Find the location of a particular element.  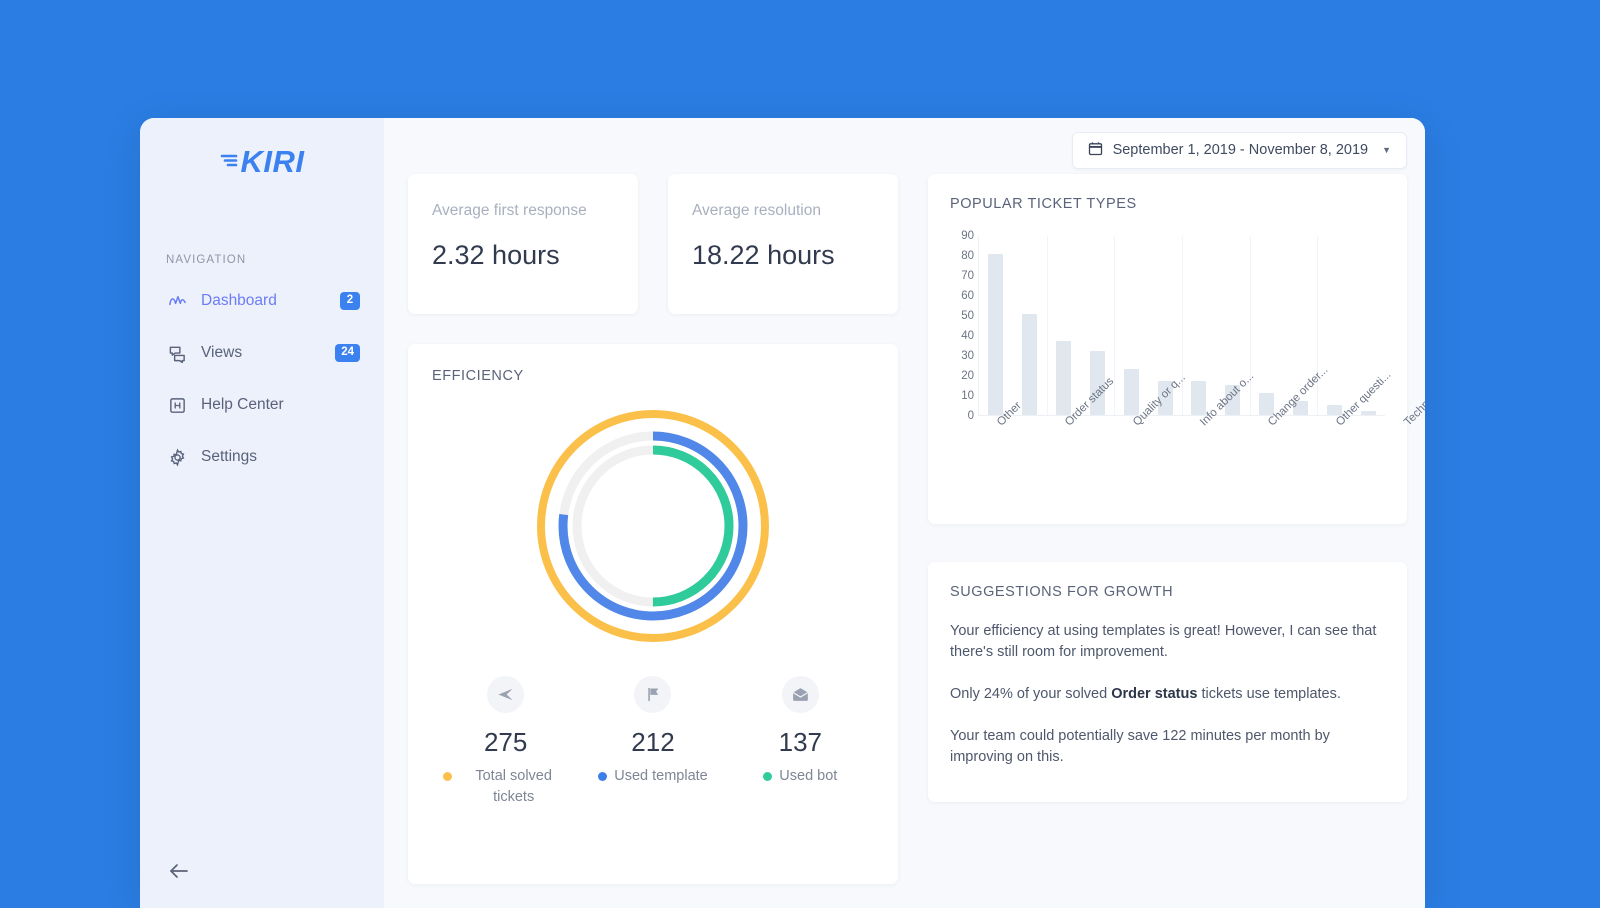

y-axis-tick: 60 is located at coordinates (967, 296).